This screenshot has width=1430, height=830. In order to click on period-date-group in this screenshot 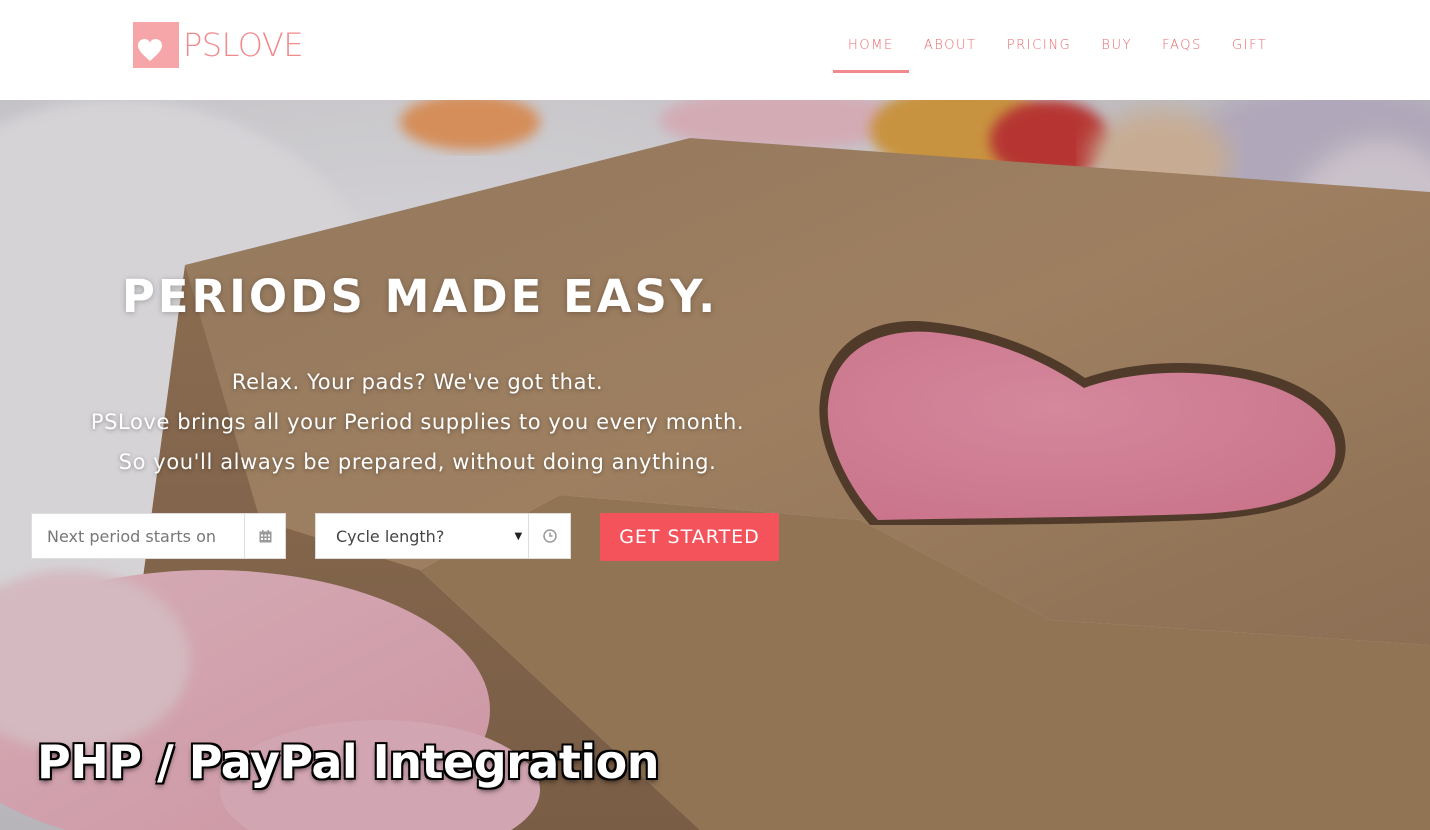, I will do `click(158, 536)`.